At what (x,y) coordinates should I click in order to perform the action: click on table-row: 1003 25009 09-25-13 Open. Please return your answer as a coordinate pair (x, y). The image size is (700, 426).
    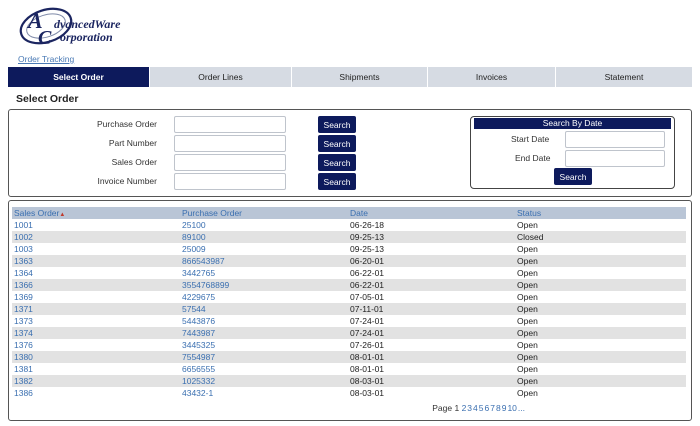
    Looking at the image, I should click on (349, 249).